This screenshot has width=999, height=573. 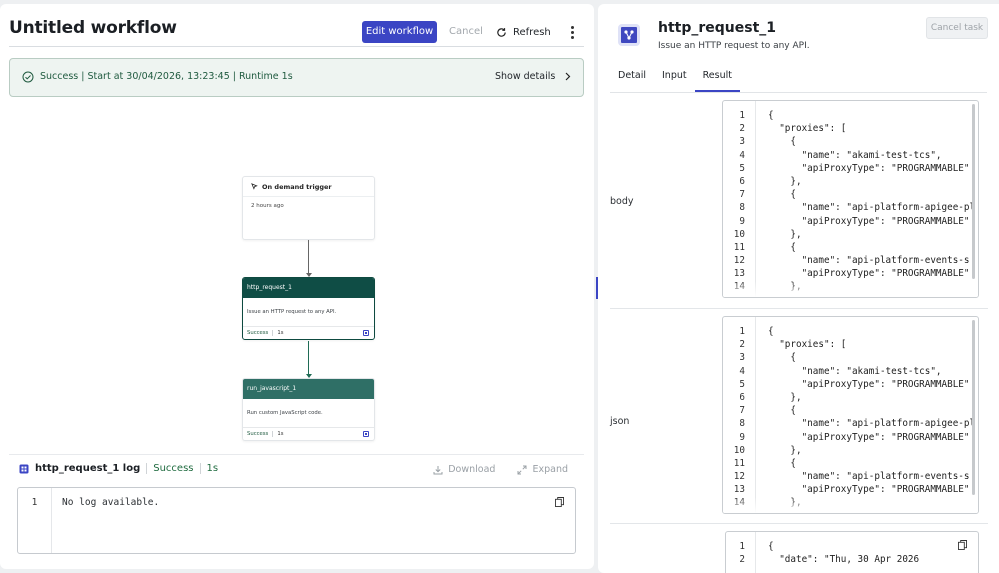 What do you see at coordinates (522, 469) in the screenshot?
I see `expand-icon` at bounding box center [522, 469].